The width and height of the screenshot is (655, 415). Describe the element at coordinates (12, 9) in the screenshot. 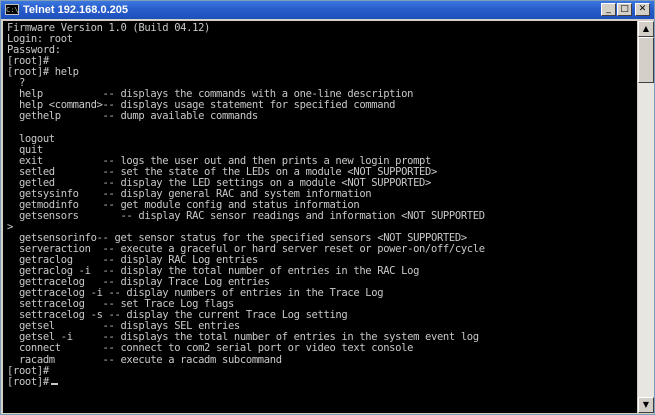

I see `console-window-icon: C:\` at that location.